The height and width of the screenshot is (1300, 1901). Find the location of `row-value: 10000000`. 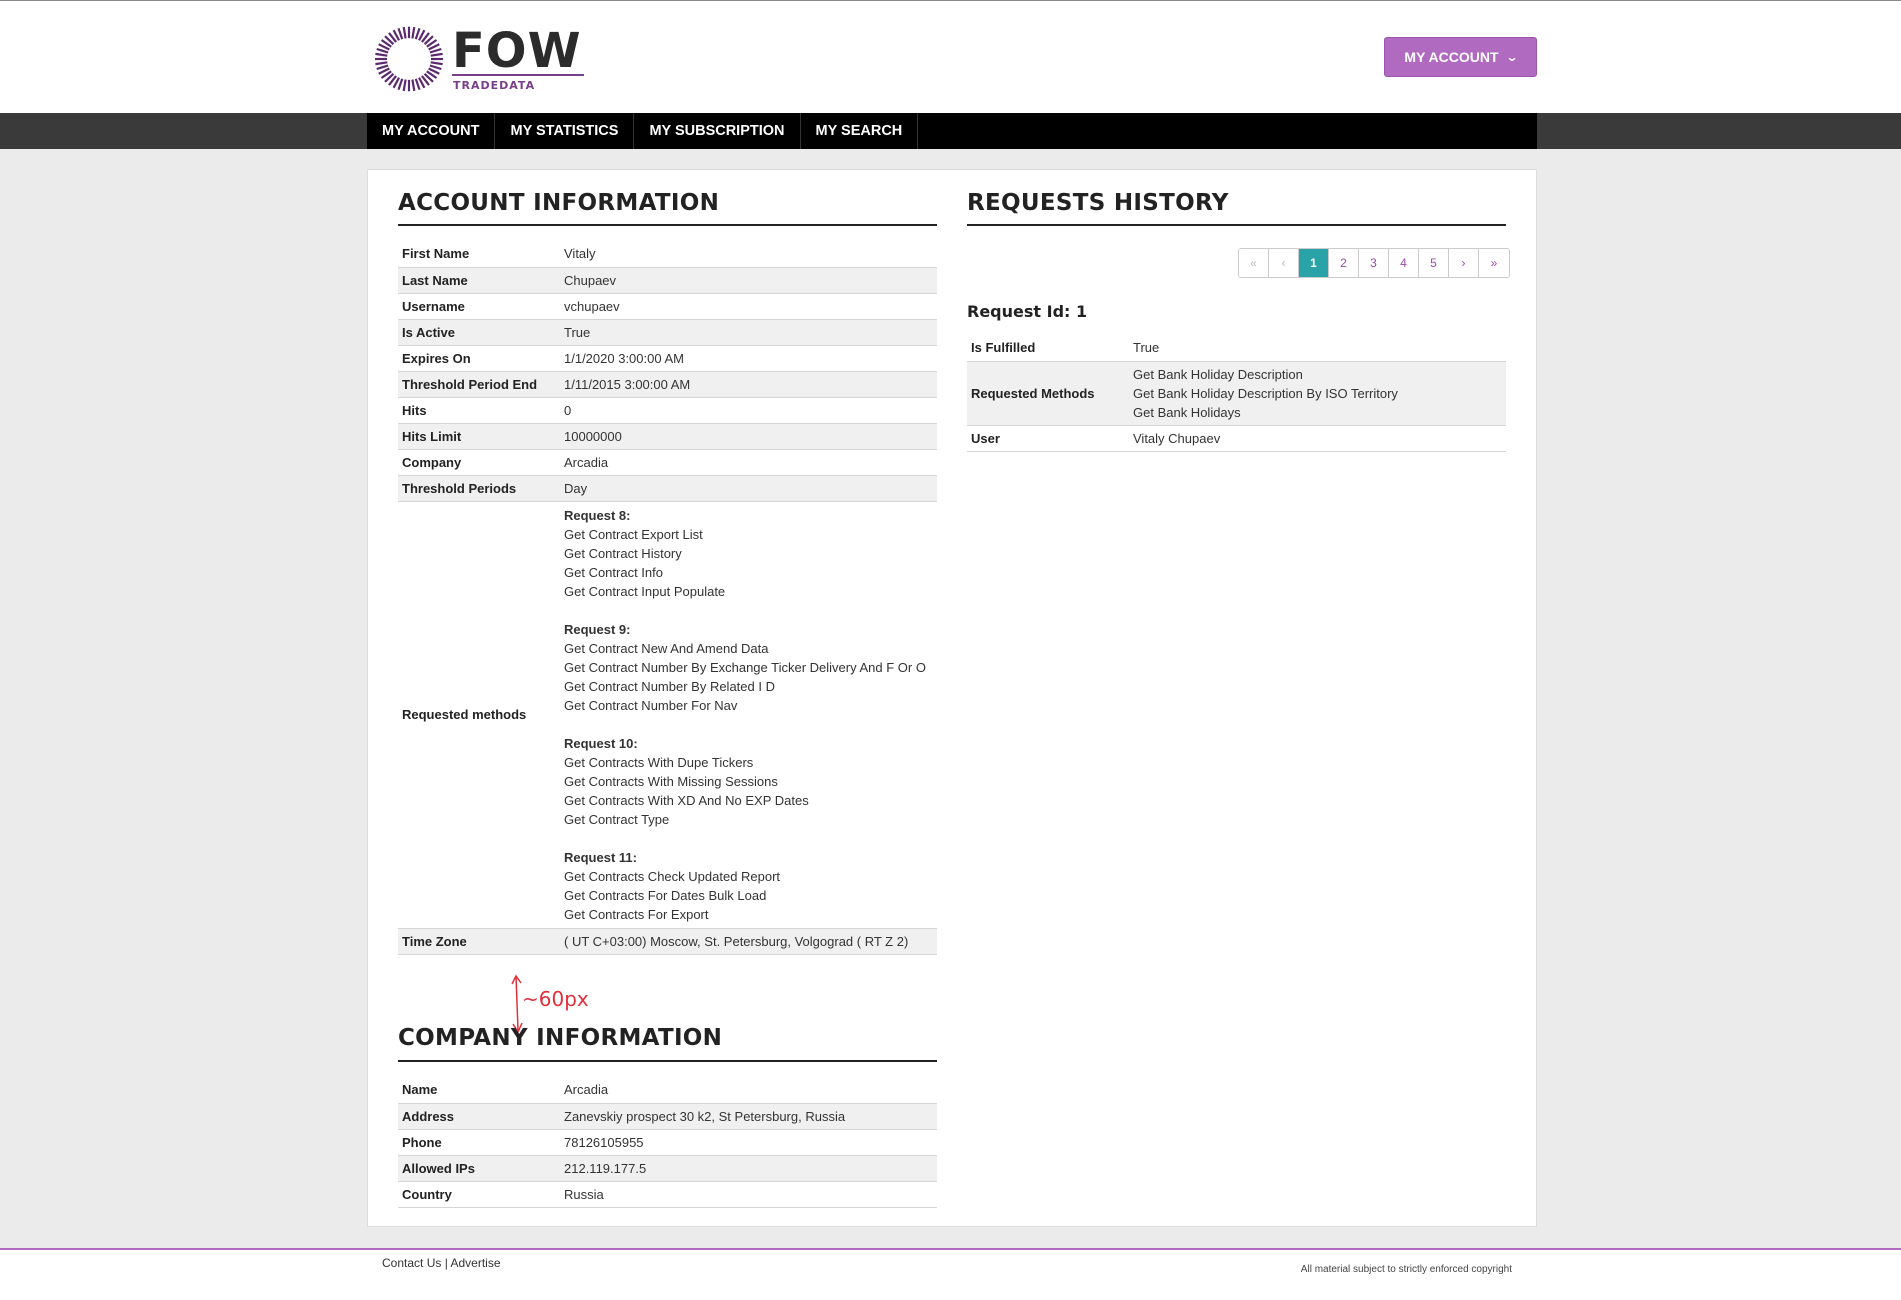

row-value: 10000000 is located at coordinates (593, 436).